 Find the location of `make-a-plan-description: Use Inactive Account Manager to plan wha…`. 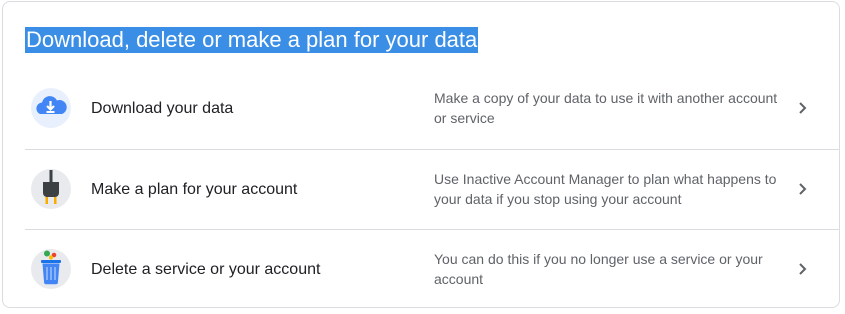

make-a-plan-description: Use Inactive Account Manager to plan wha… is located at coordinates (605, 189).